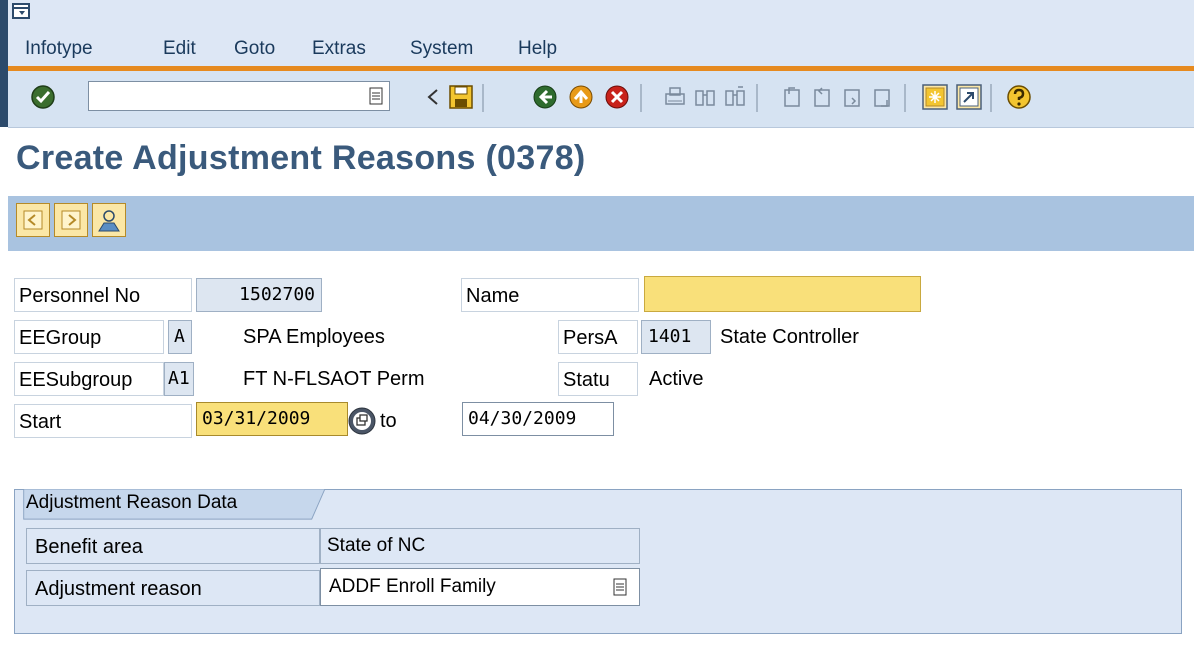  What do you see at coordinates (676, 337) in the screenshot?
I see `persa-code-field: 1401` at bounding box center [676, 337].